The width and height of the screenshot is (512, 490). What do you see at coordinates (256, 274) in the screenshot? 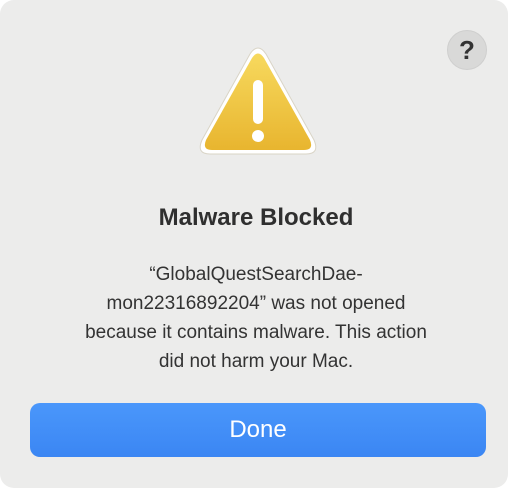
I see `message-line: “GlobalQuestSearchDae-` at bounding box center [256, 274].